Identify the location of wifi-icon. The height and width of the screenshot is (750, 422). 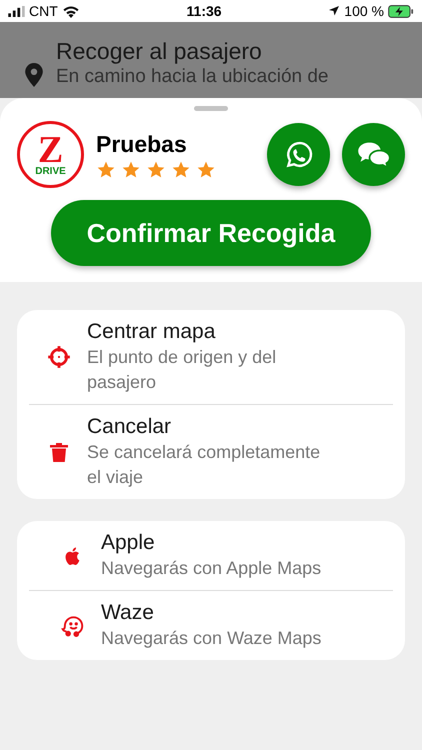
(71, 11).